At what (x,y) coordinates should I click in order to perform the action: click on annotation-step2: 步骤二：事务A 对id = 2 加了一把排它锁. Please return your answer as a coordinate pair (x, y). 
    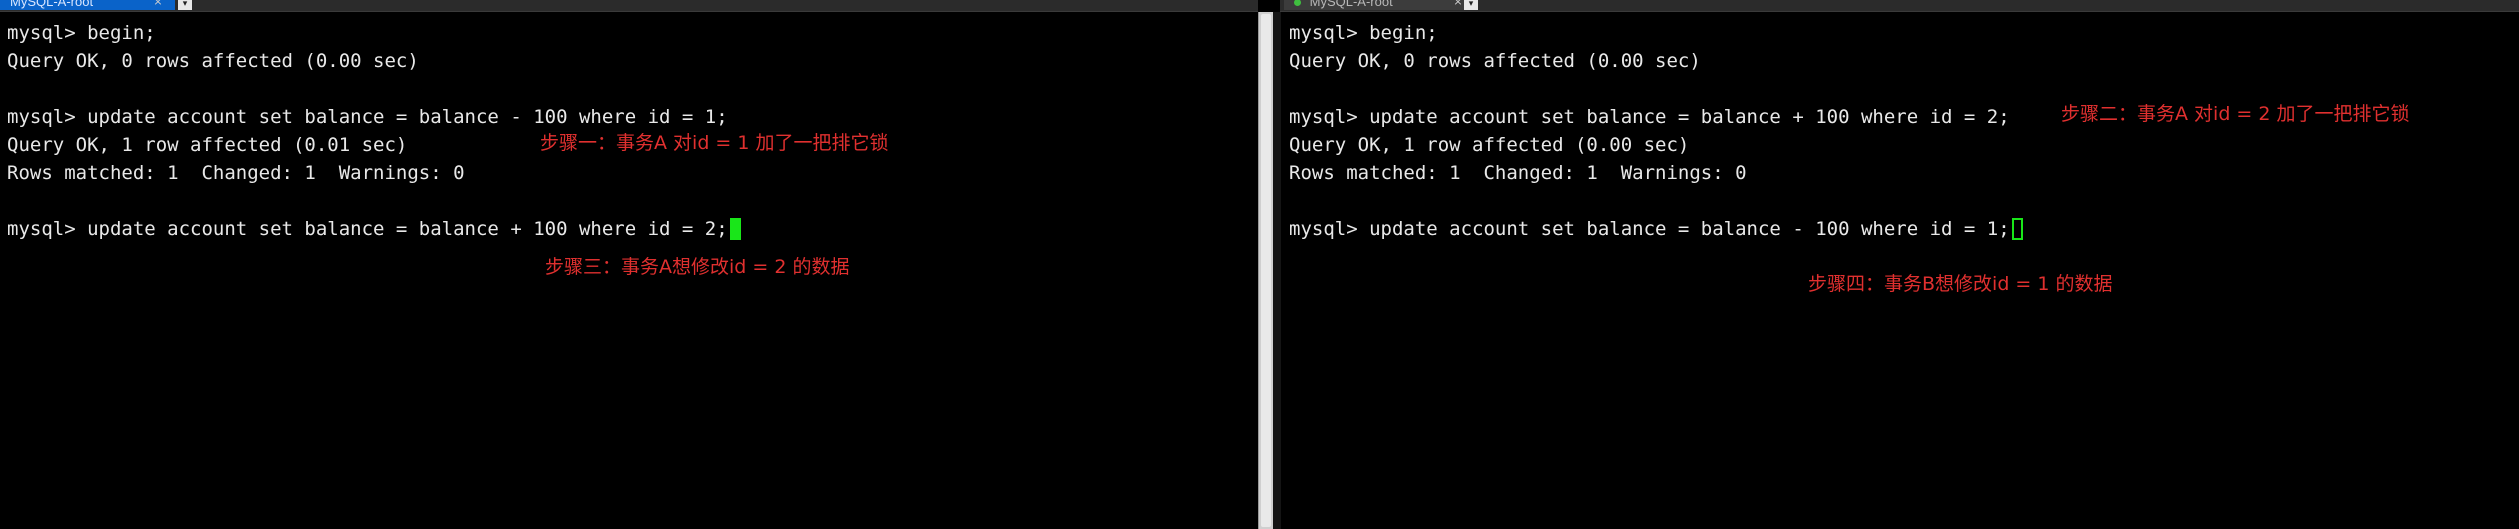
    Looking at the image, I should click on (2235, 114).